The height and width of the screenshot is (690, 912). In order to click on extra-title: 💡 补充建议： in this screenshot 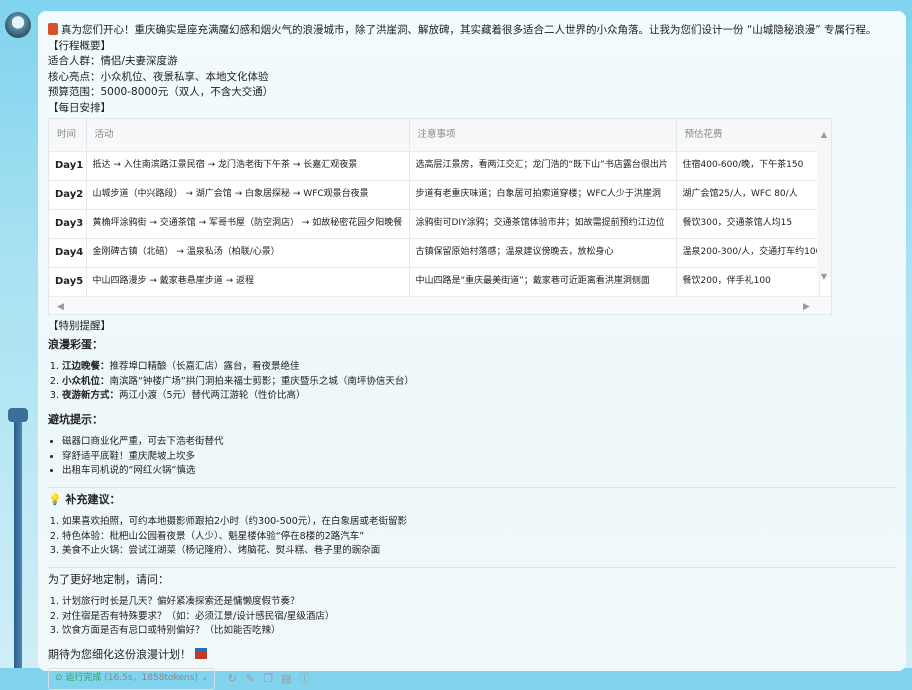, I will do `click(472, 500)`.